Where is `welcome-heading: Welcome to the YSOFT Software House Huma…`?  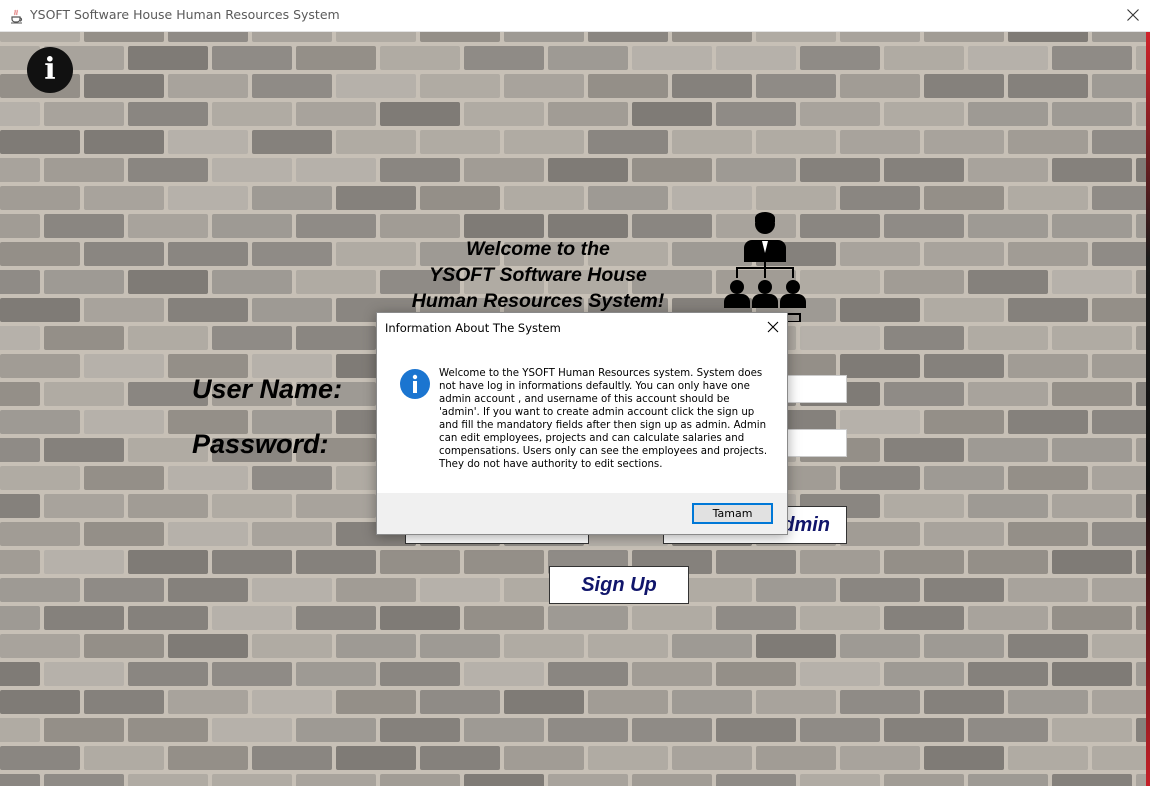
welcome-heading: Welcome to the YSOFT Software House Huma… is located at coordinates (538, 275).